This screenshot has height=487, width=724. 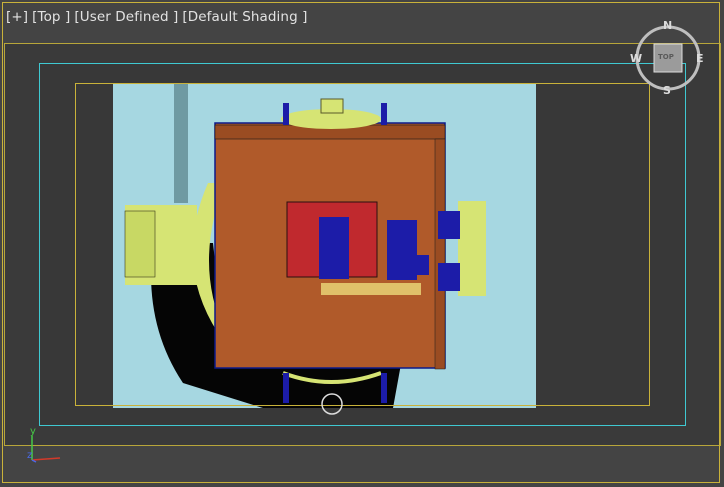 What do you see at coordinates (244, 17) in the screenshot?
I see `viewport-shading-menu: [Default Shading ]` at bounding box center [244, 17].